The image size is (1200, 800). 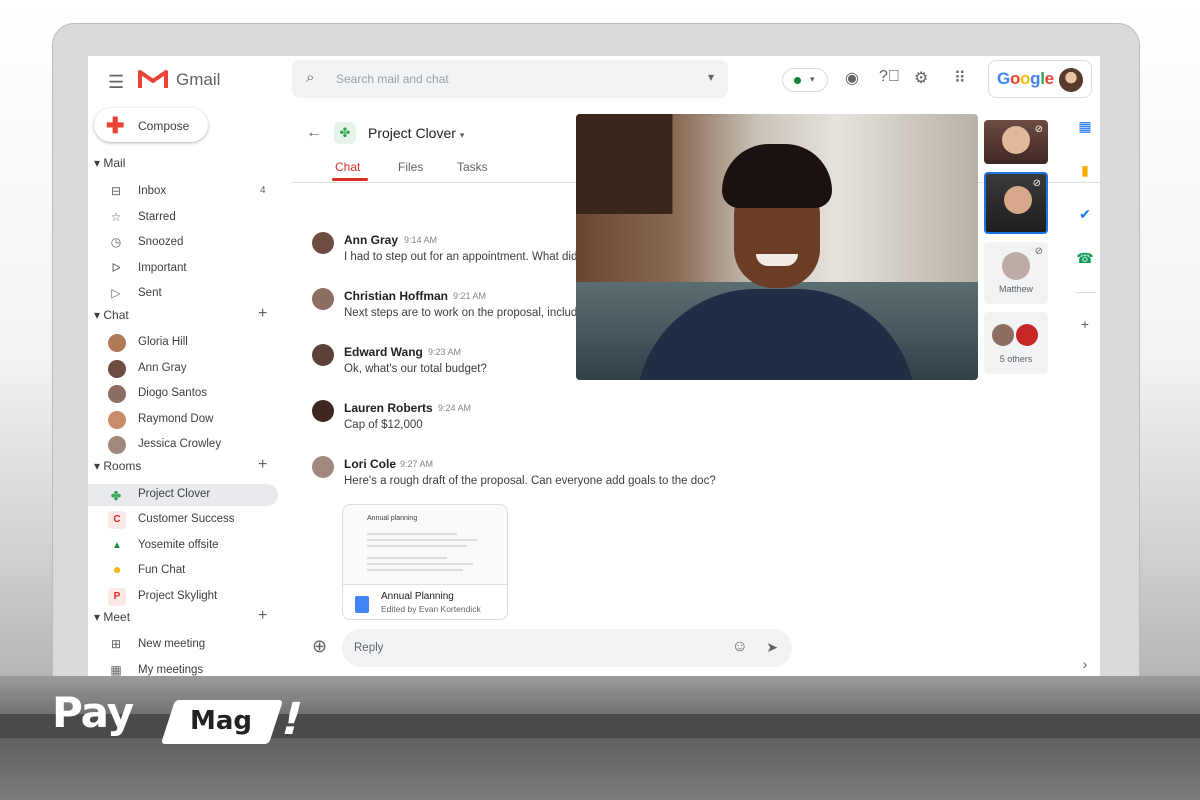 I want to click on mail-section-header: ▾ Mail, so click(x=109, y=163).